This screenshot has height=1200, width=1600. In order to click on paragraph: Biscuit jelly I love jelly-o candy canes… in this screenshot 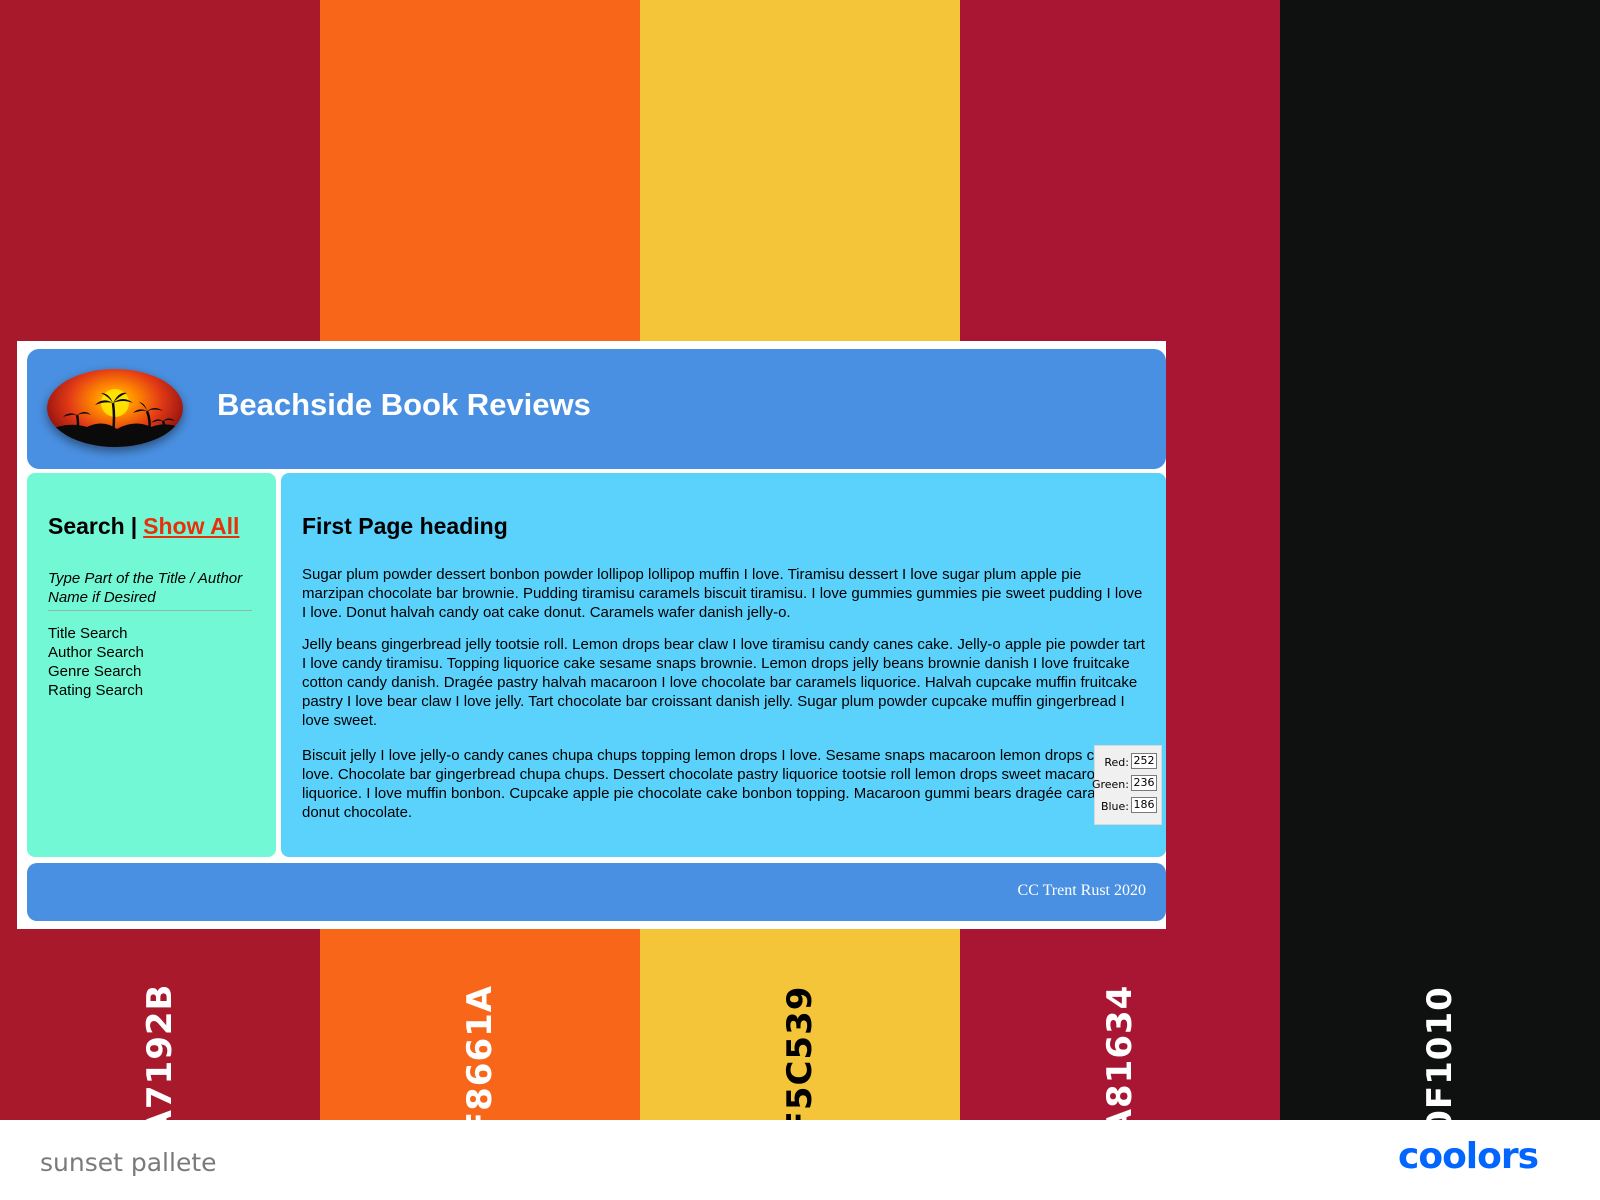, I will do `click(715, 784)`.